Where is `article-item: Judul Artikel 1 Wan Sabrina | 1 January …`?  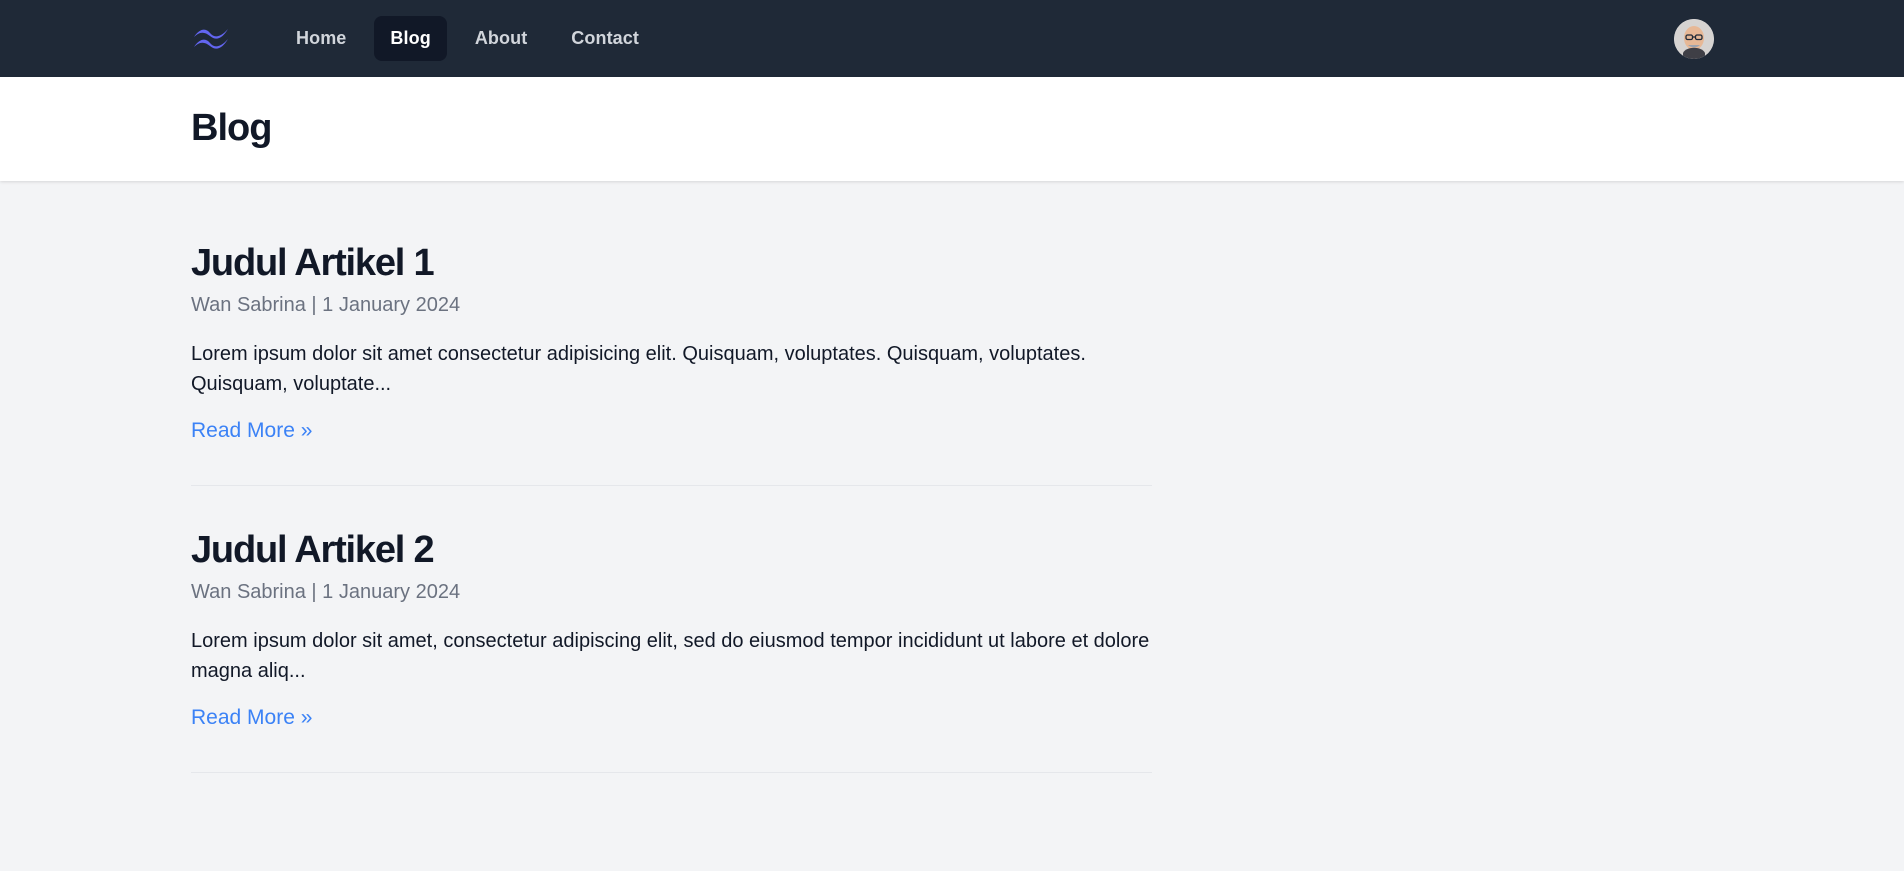 article-item: Judul Artikel 1 Wan Sabrina | 1 January … is located at coordinates (671, 363).